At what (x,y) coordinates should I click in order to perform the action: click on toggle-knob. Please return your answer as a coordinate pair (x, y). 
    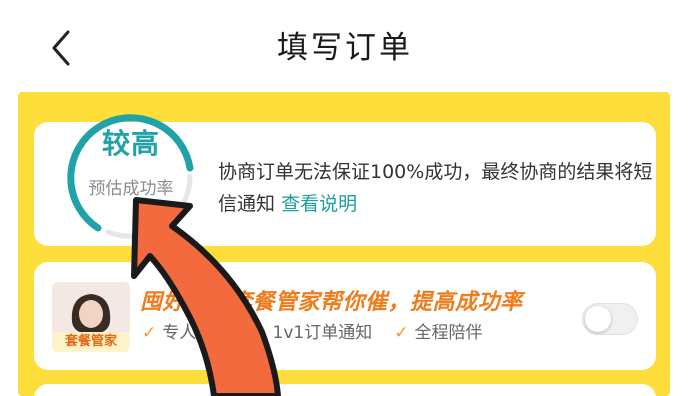
    Looking at the image, I should click on (598, 319).